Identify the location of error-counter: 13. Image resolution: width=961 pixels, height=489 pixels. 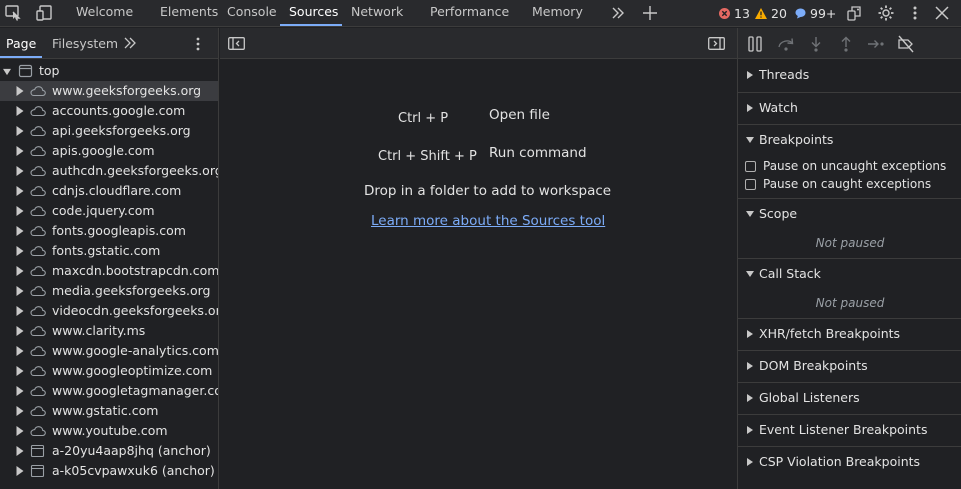
(734, 13).